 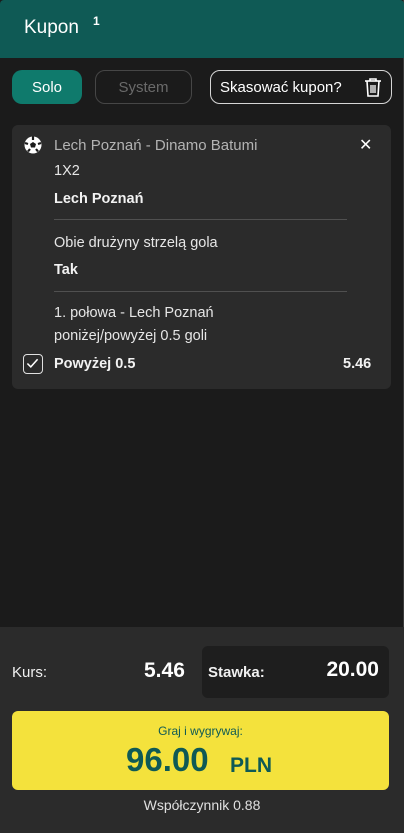 I want to click on place-bet-label: Graj i wygrywaj:, so click(x=200, y=731).